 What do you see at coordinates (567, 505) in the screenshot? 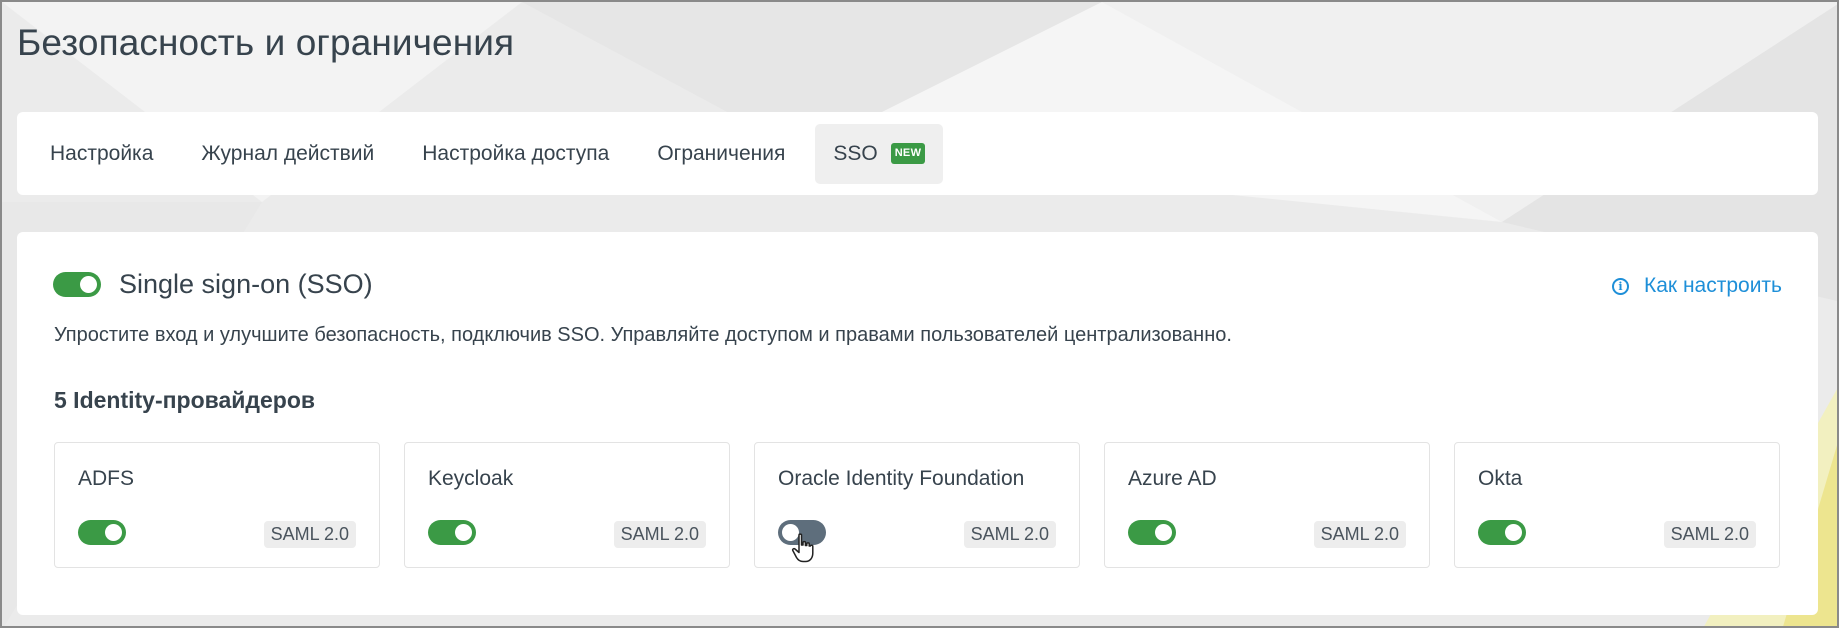
I see `provider-card-keycloak: Keycloak SAML 2.0` at bounding box center [567, 505].